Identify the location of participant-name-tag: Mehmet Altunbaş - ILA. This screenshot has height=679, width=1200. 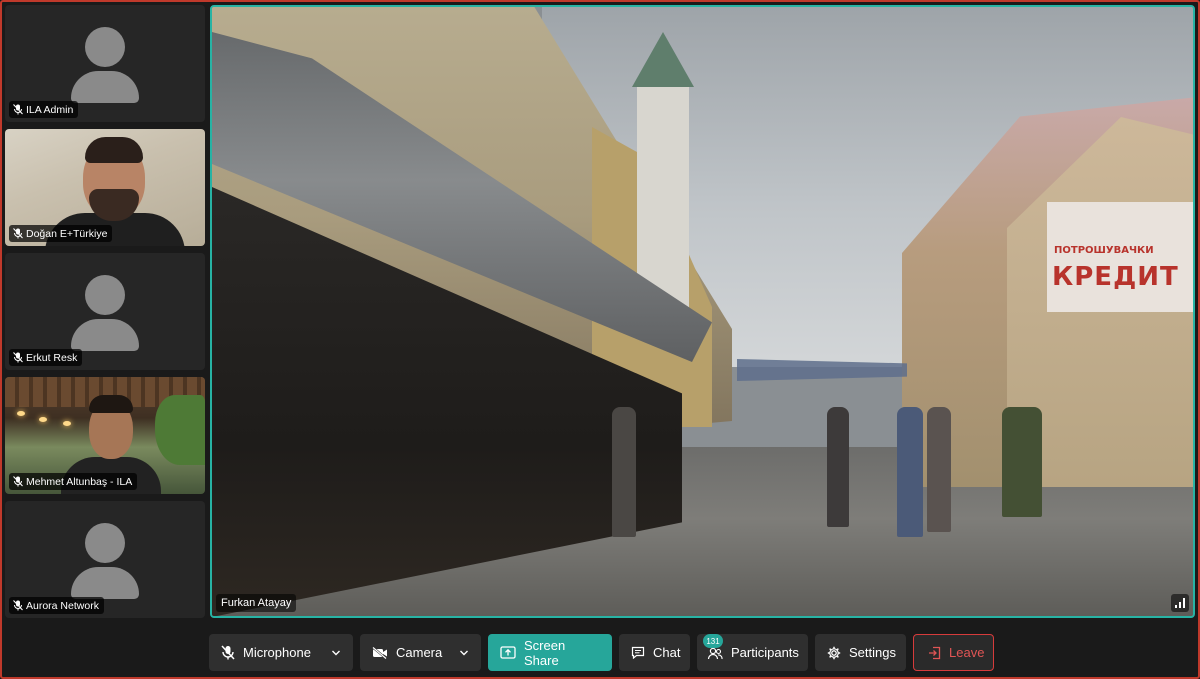
(73, 481).